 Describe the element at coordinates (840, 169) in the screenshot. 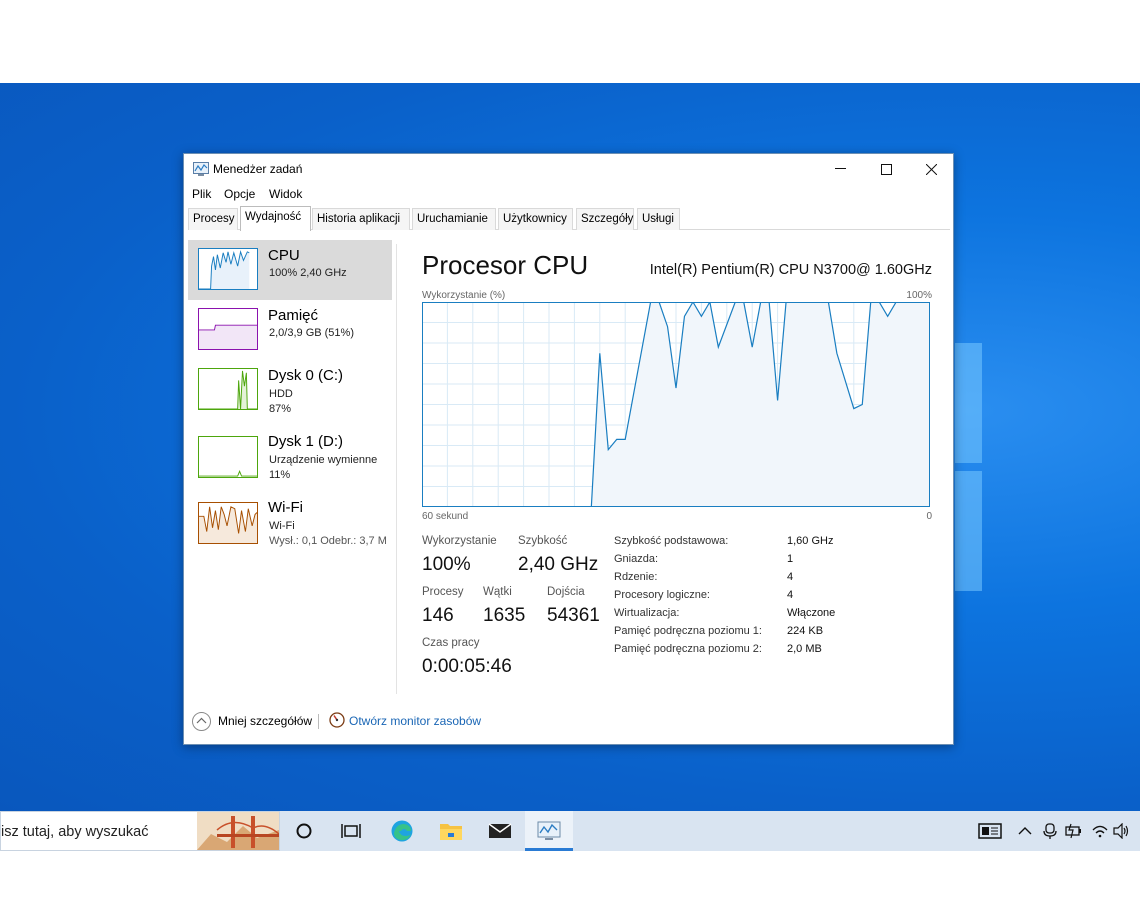

I see `minimize-button` at that location.